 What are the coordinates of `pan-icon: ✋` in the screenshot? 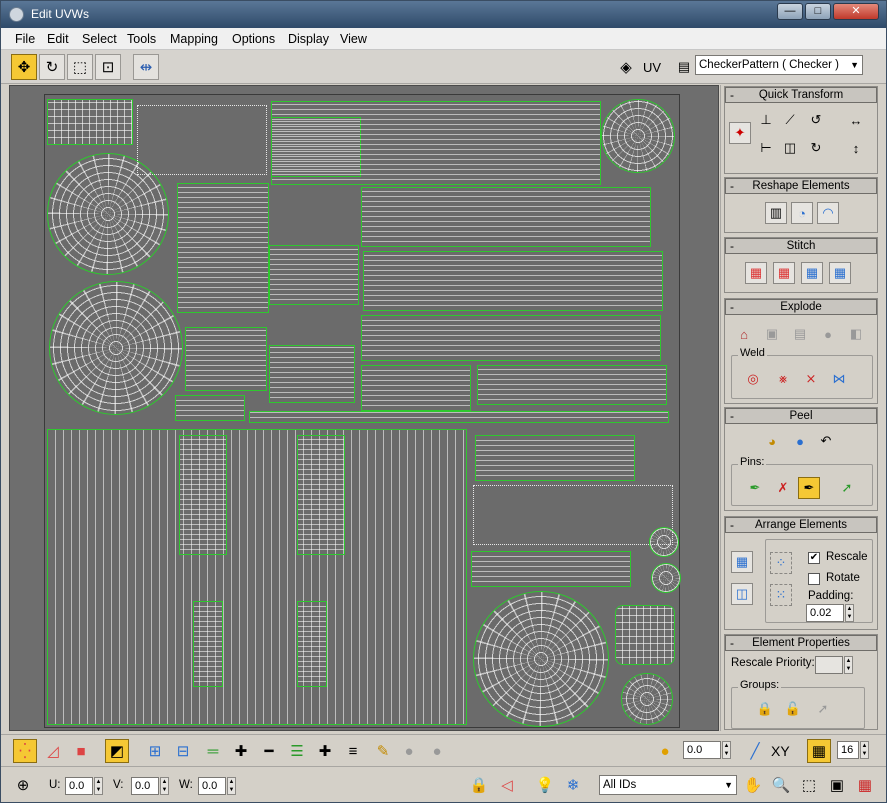 It's located at (753, 785).